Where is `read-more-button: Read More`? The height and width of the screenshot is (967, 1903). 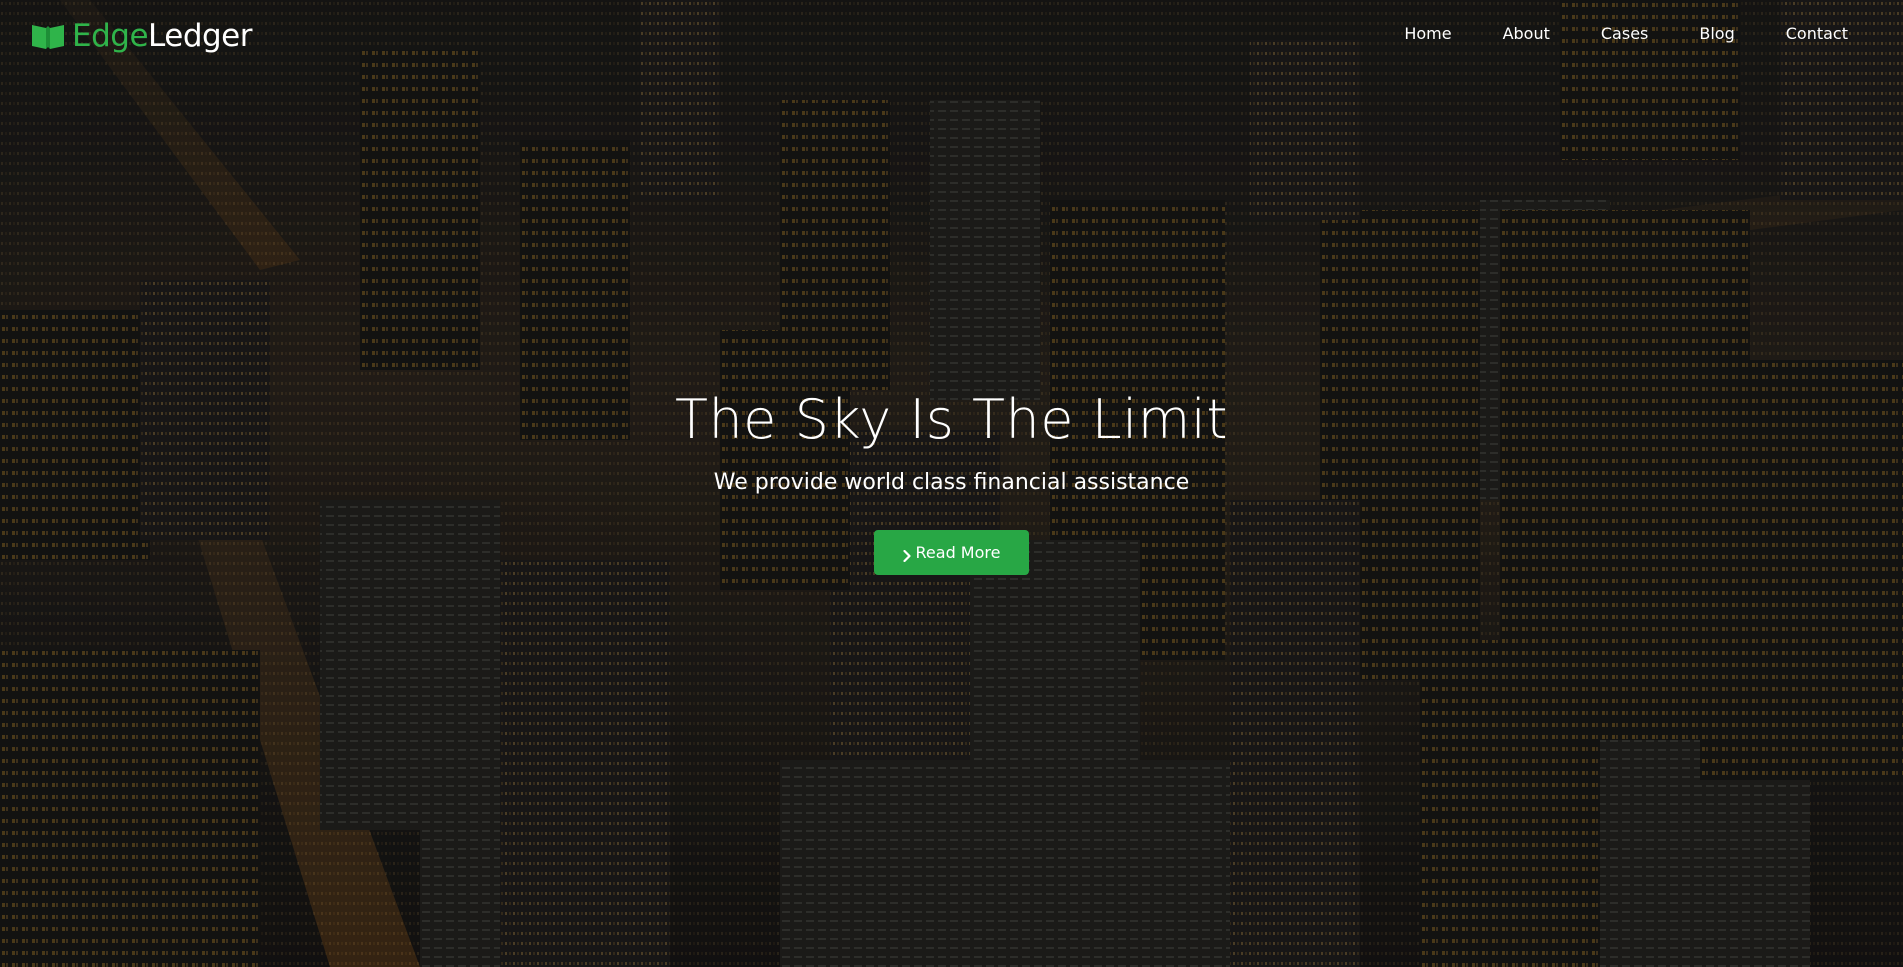
read-more-button: Read More is located at coordinates (951, 552).